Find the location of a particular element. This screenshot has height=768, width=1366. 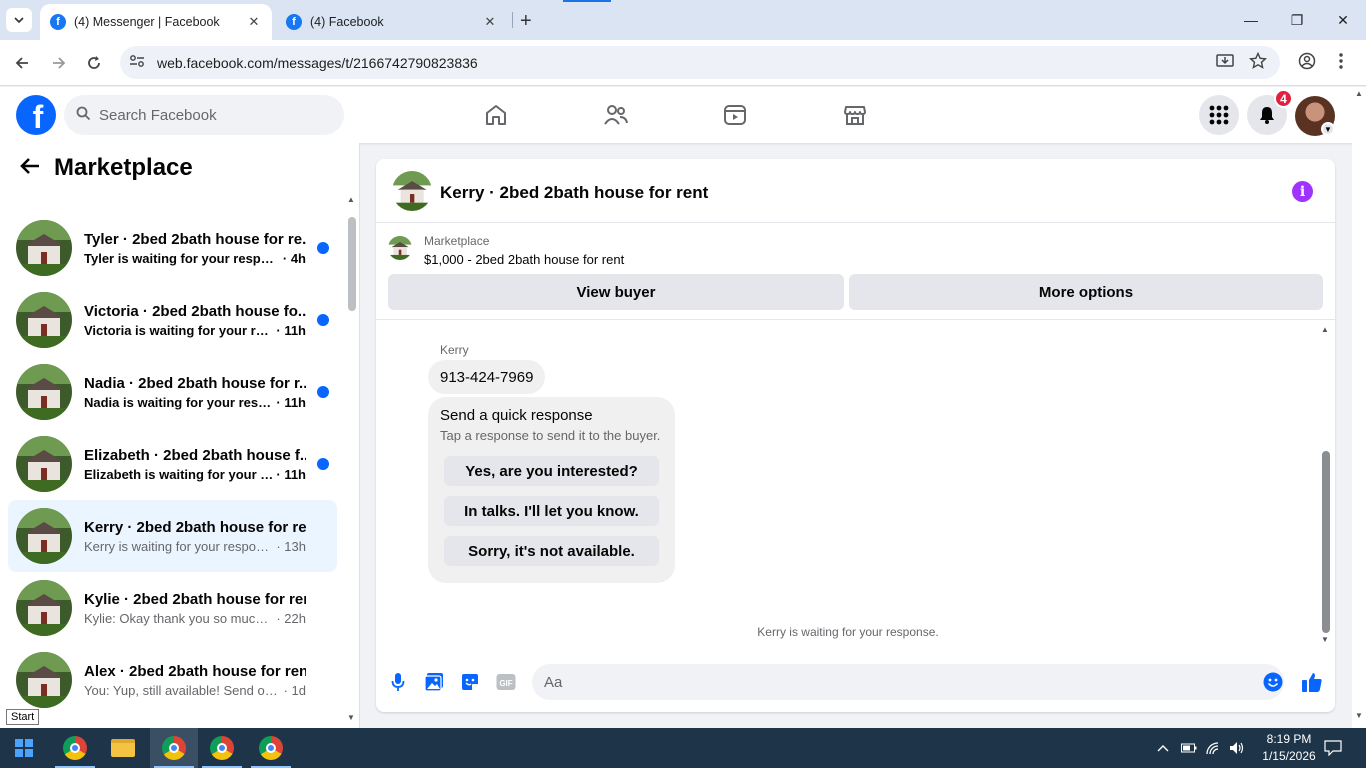

chrome-taskbar-app-active is located at coordinates (174, 748).